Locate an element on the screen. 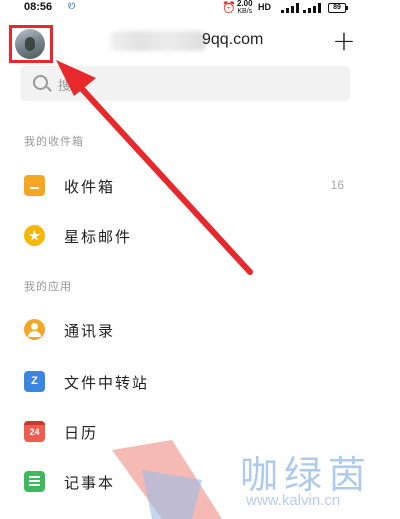  notification-icon: Ꮼ is located at coordinates (72, 7).